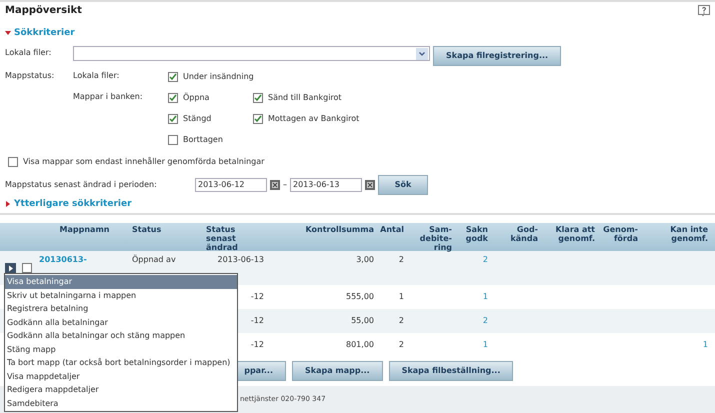 The width and height of the screenshot is (715, 413). What do you see at coordinates (429, 238) in the screenshot?
I see `column-header: Sam-debite-ring` at bounding box center [429, 238].